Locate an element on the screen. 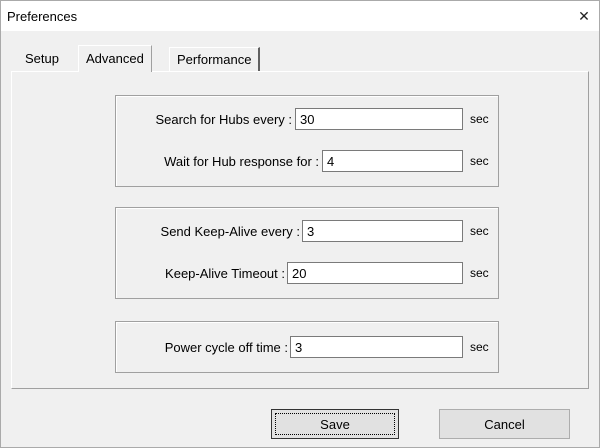  send-keepalive-input is located at coordinates (382, 231).